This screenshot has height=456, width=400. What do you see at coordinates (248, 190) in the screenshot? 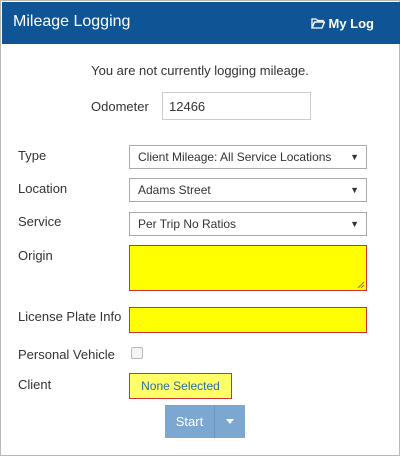
I see `location-select: Adams Street ▼` at bounding box center [248, 190].